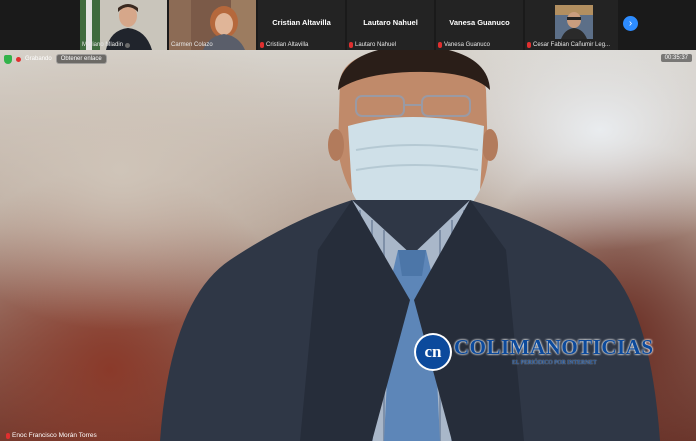 Image resolution: width=696 pixels, height=441 pixels. I want to click on participant-display-name: Cristian Altavilla, so click(301, 22).